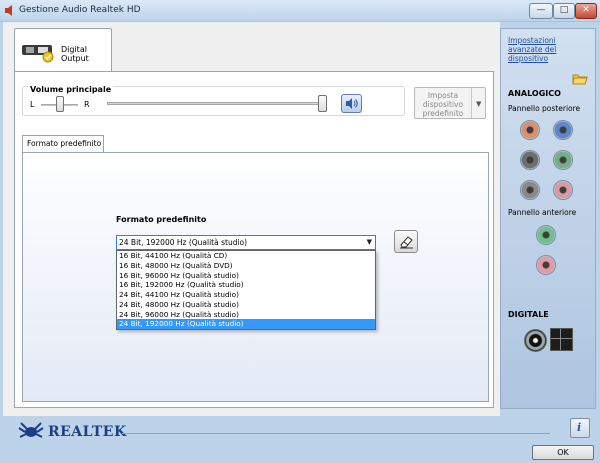 Image resolution: width=600 pixels, height=463 pixels. Describe the element at coordinates (300, 11) in the screenshot. I see `title-bar: Gestione Audio Realtek HD — □ ✕` at that location.